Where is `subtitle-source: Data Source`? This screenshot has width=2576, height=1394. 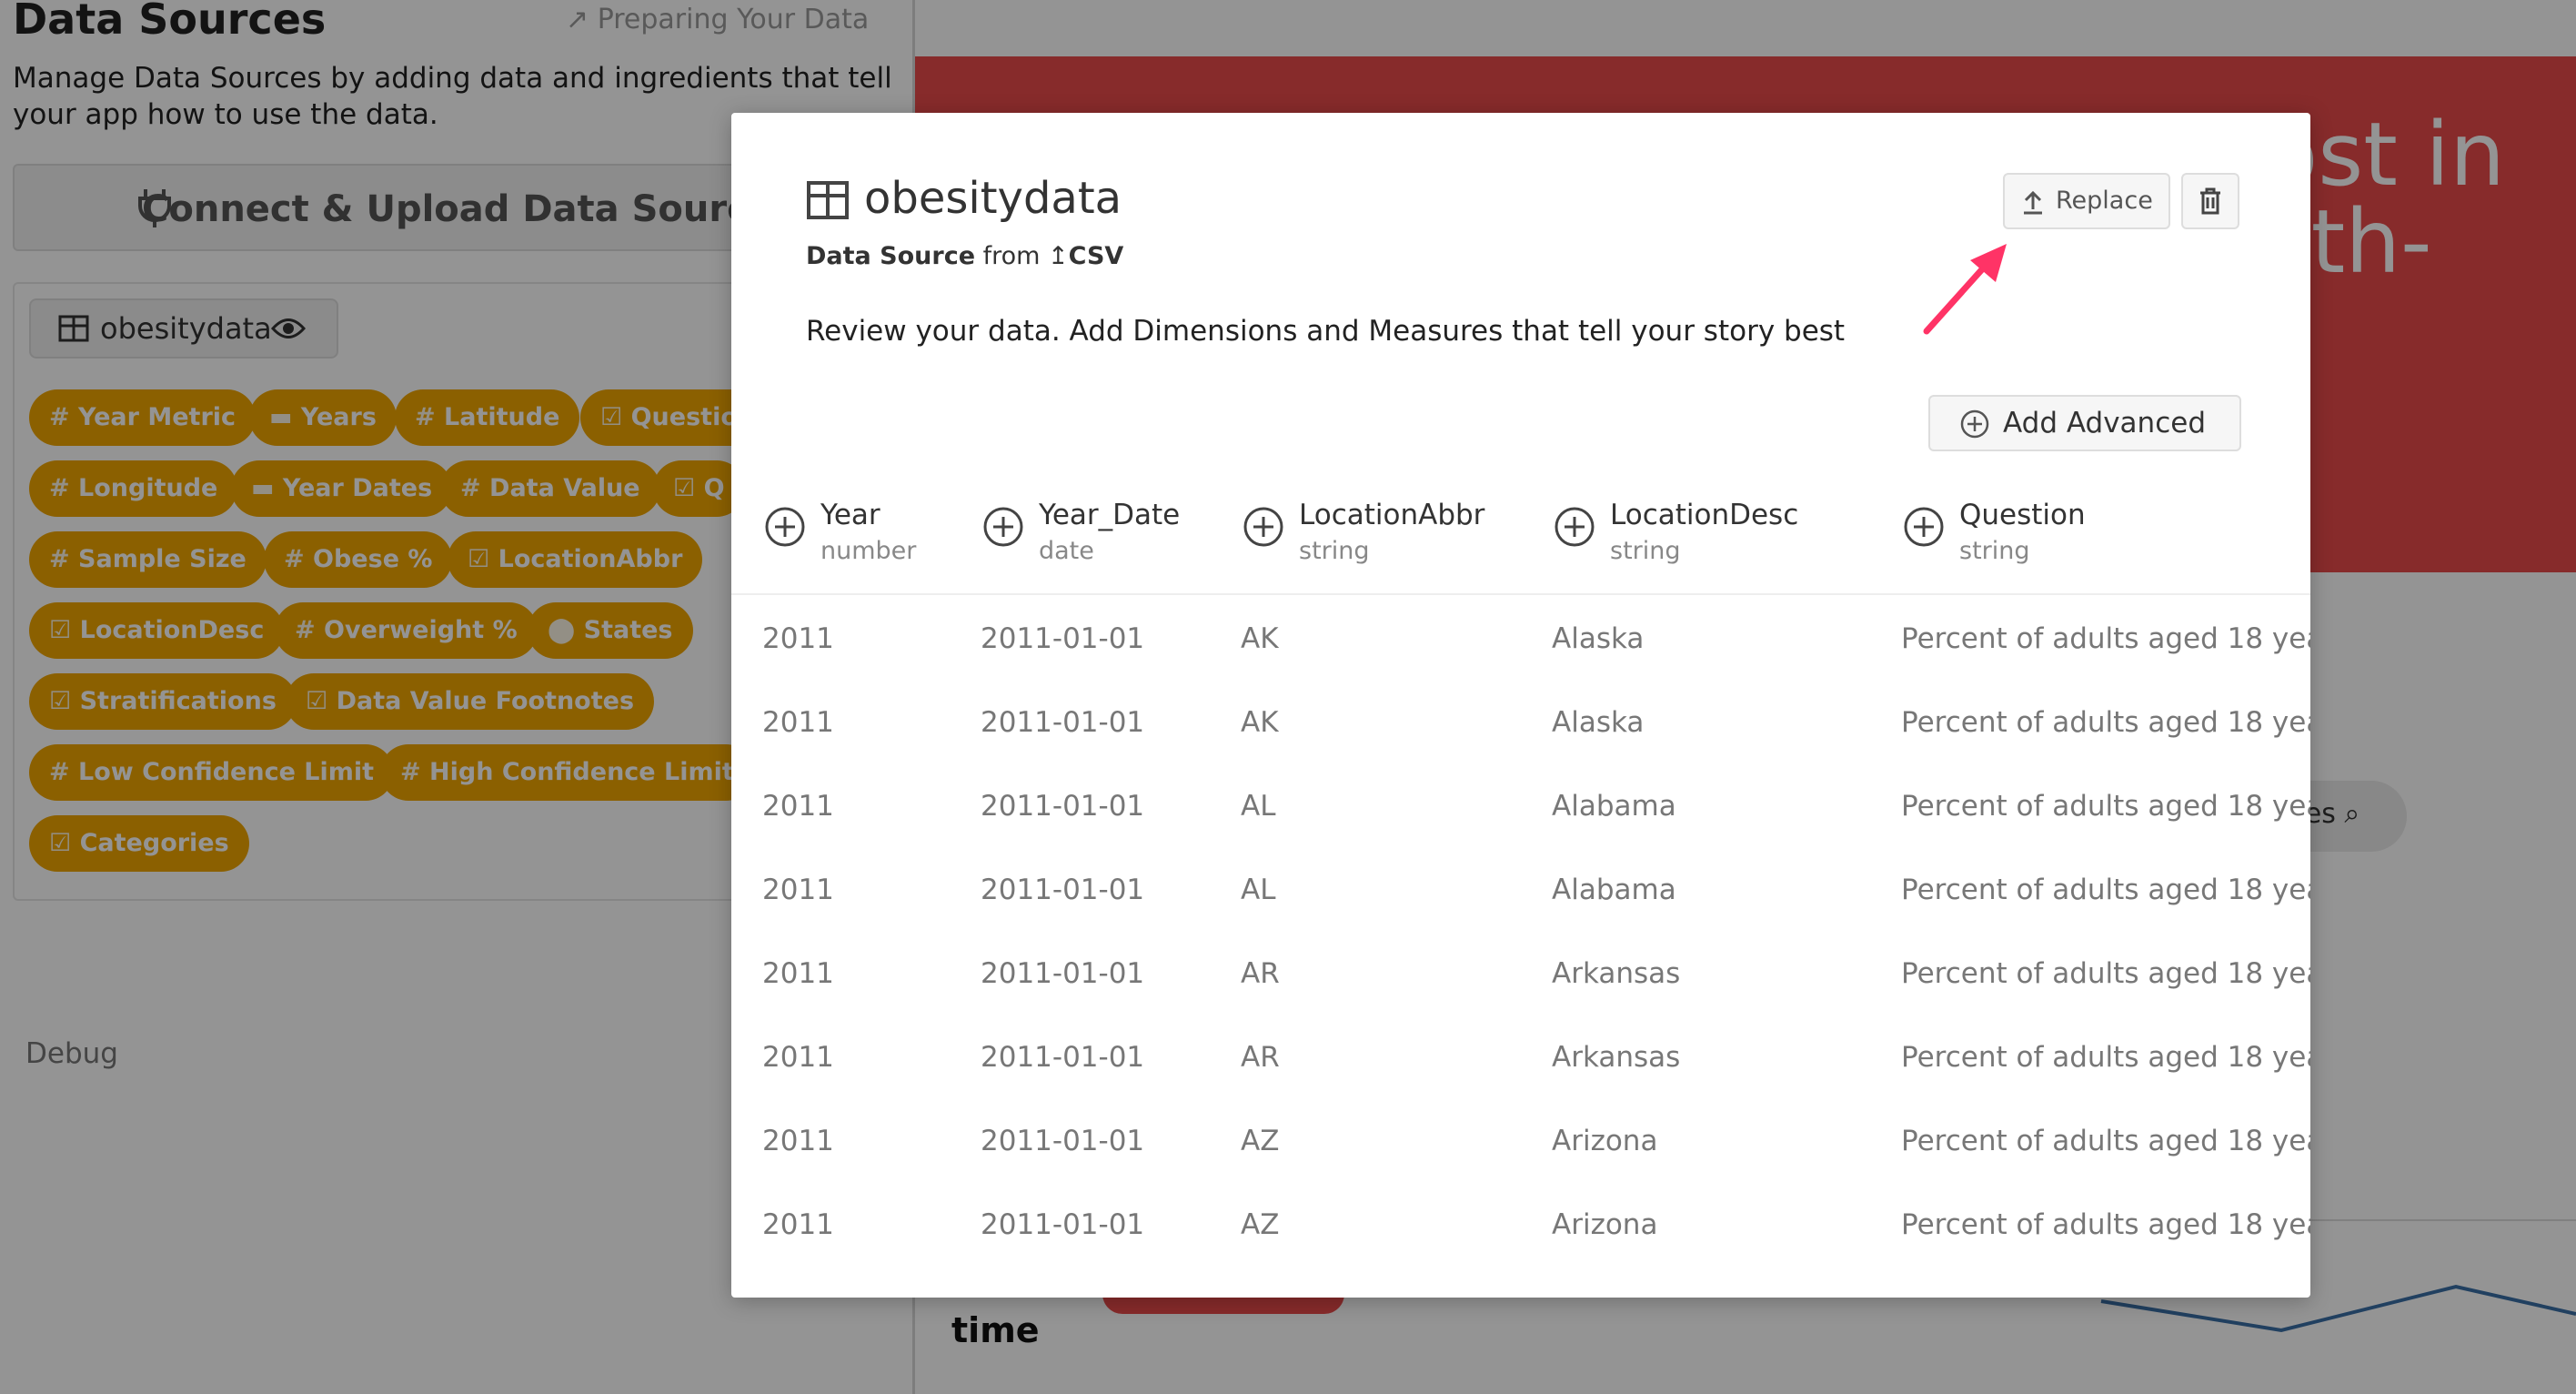
subtitle-source: Data Source is located at coordinates (891, 256).